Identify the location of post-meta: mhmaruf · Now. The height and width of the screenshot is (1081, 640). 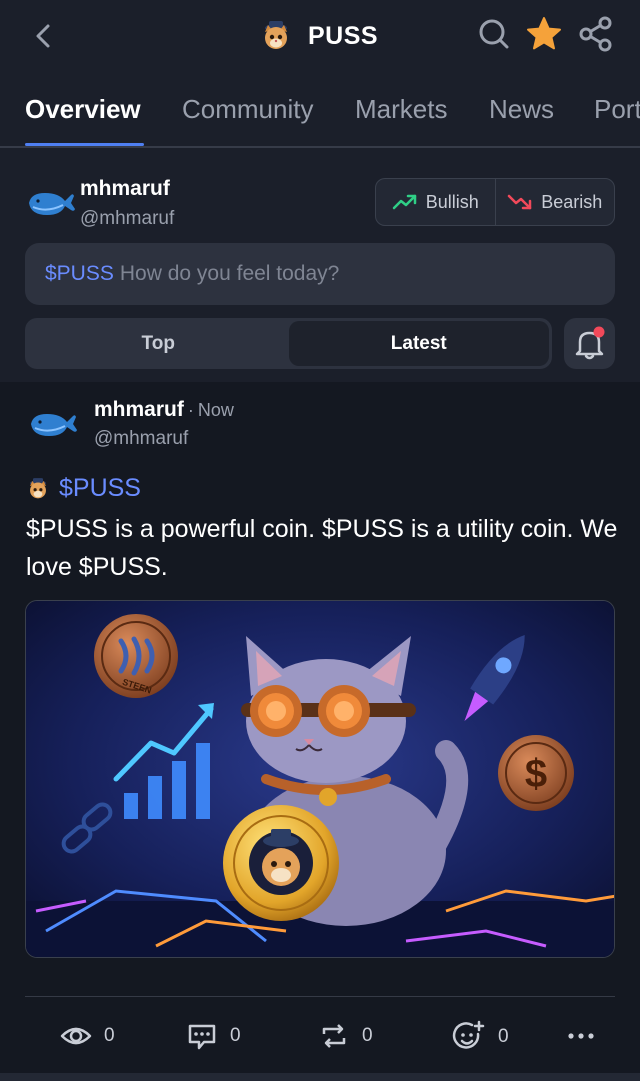
(164, 410).